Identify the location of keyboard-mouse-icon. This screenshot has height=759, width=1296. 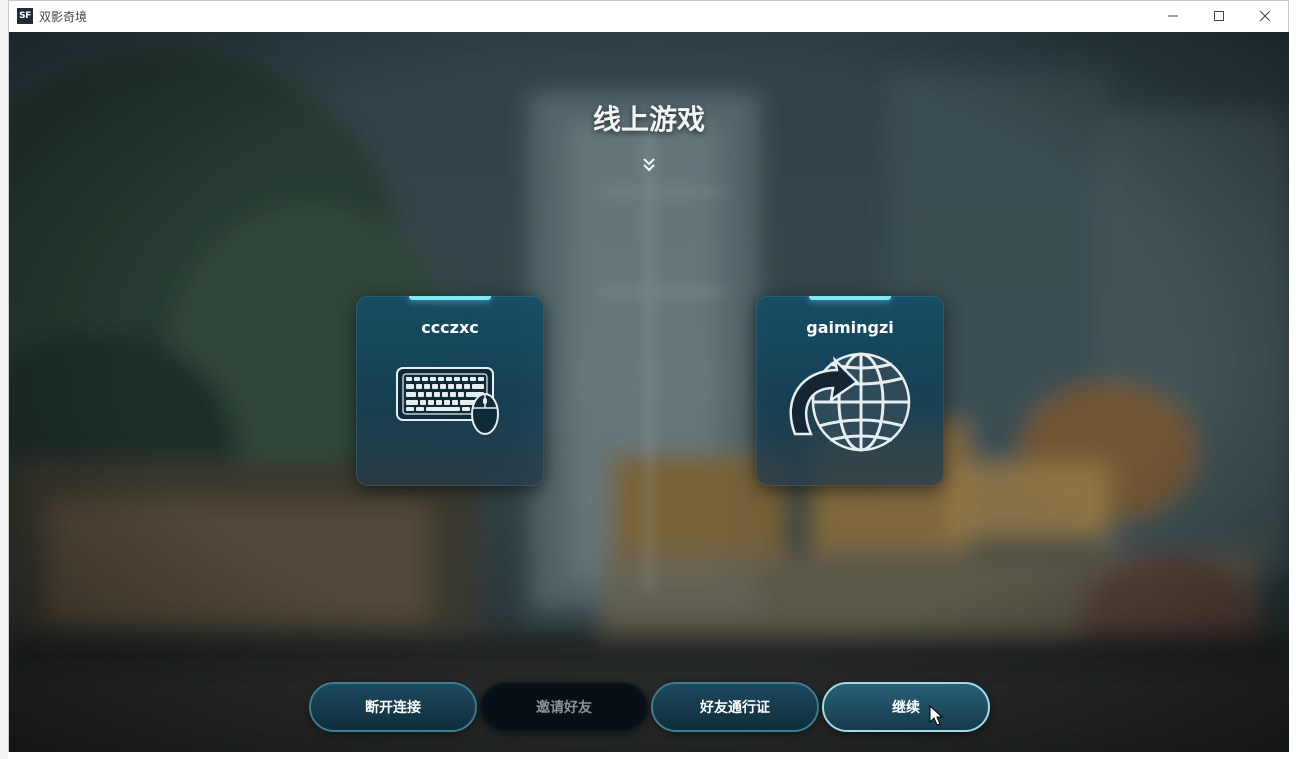
(447, 401).